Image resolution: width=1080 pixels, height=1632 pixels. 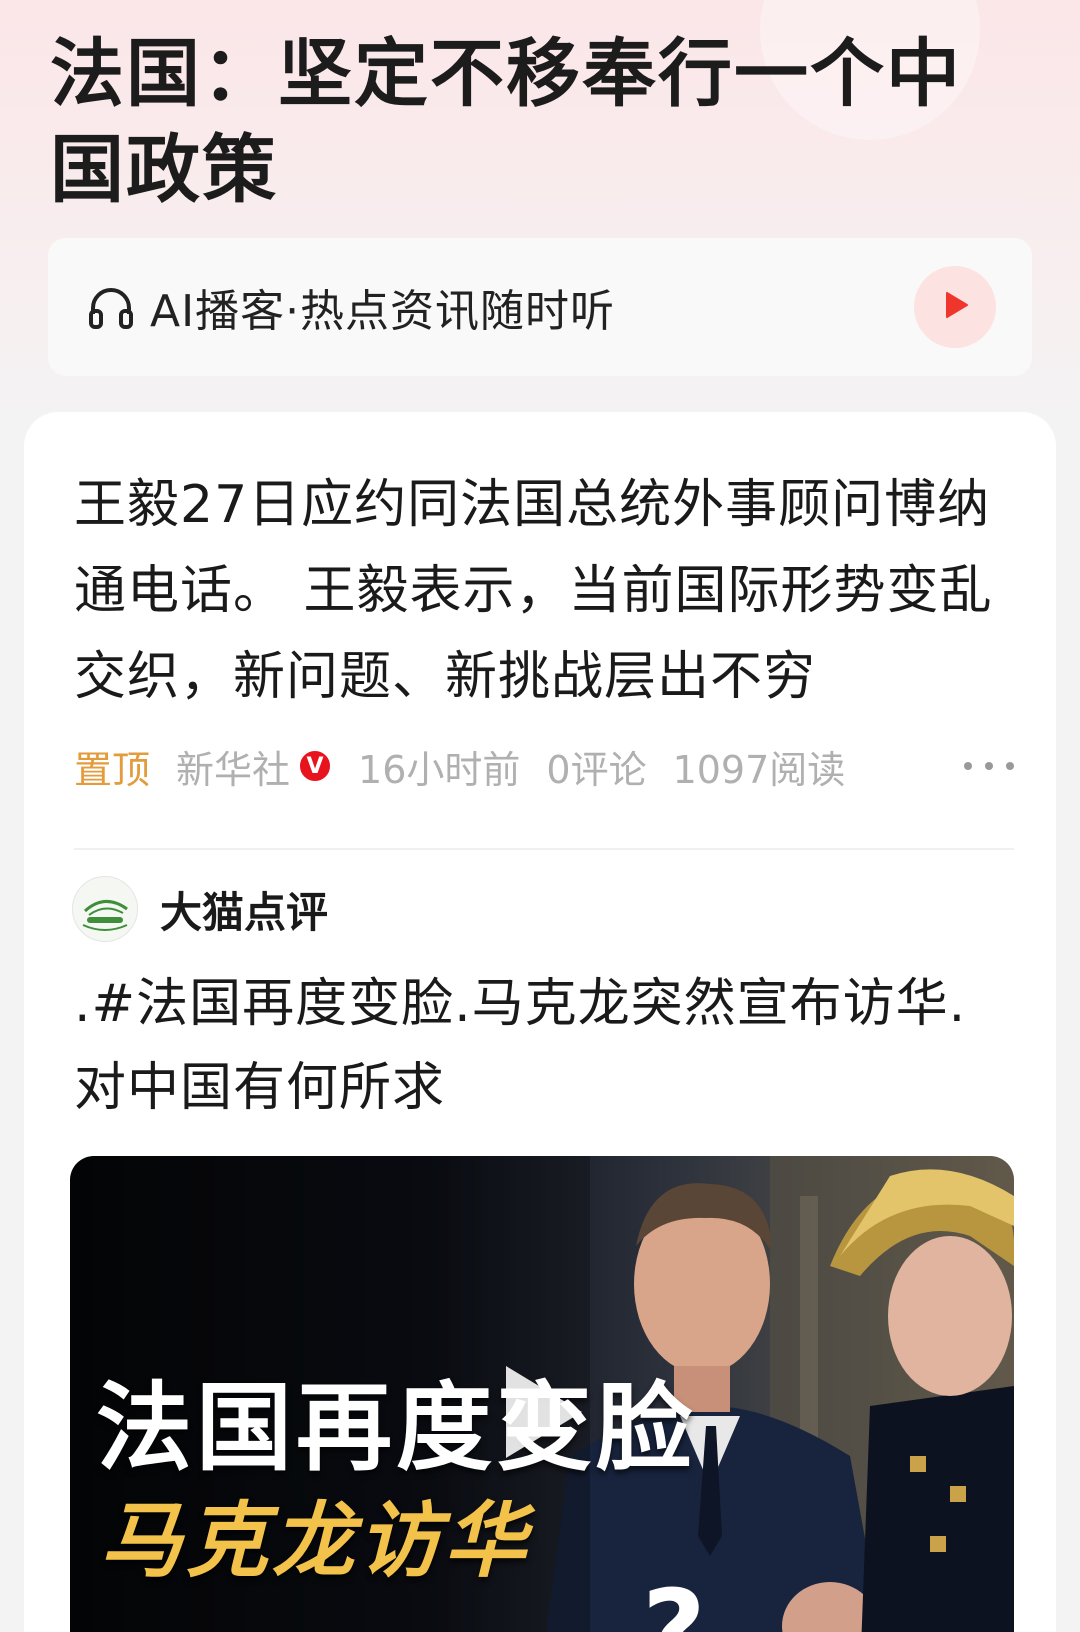 I want to click on more-options-icon, so click(x=989, y=766).